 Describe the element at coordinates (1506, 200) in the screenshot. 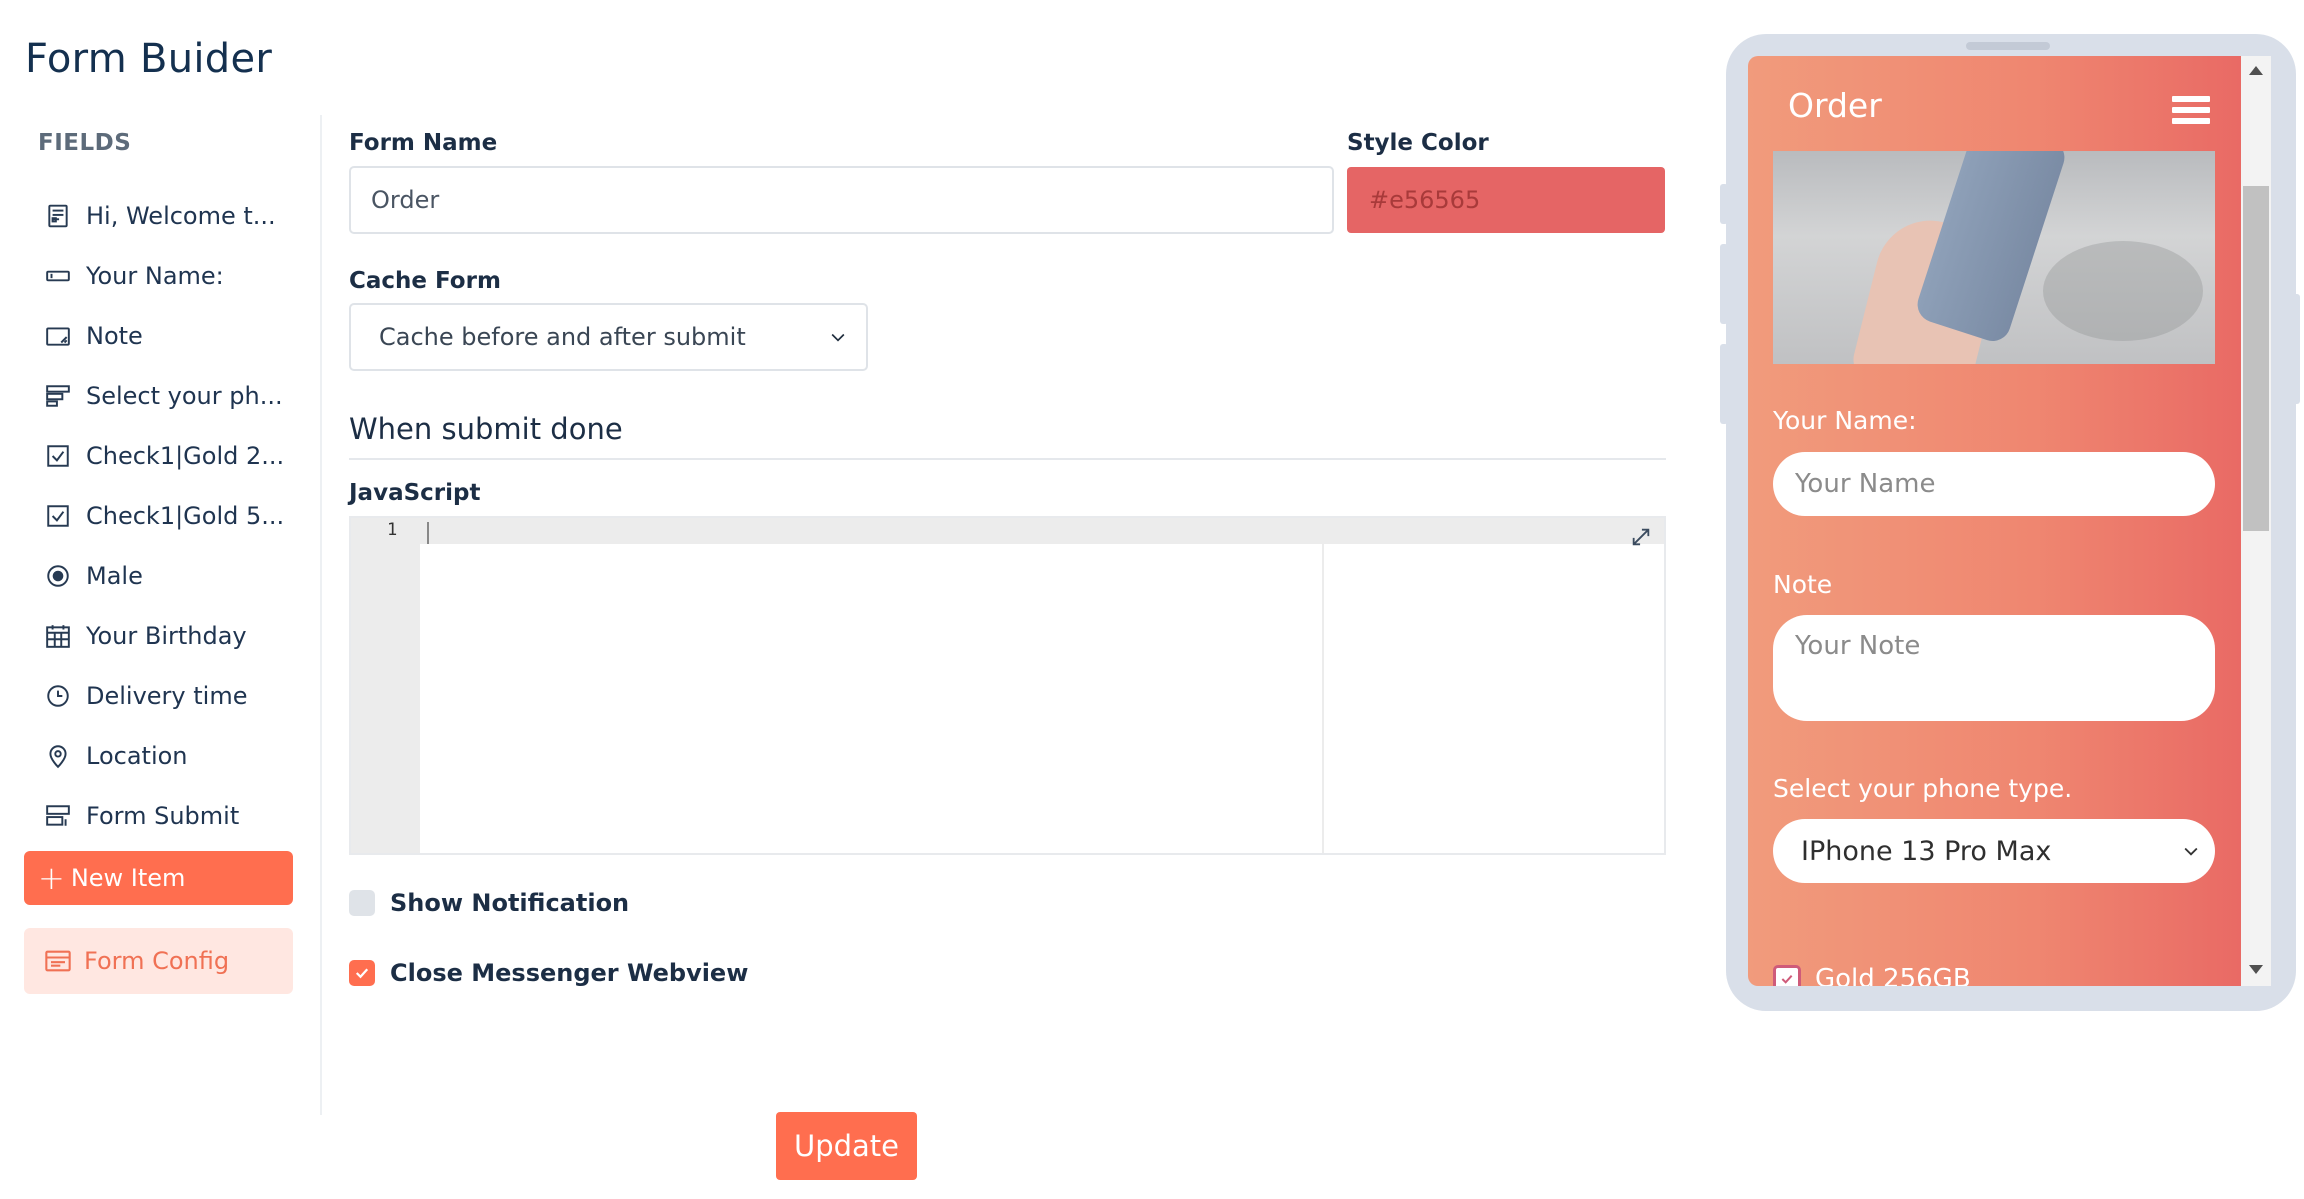

I see `style-color-input: #e56565` at that location.